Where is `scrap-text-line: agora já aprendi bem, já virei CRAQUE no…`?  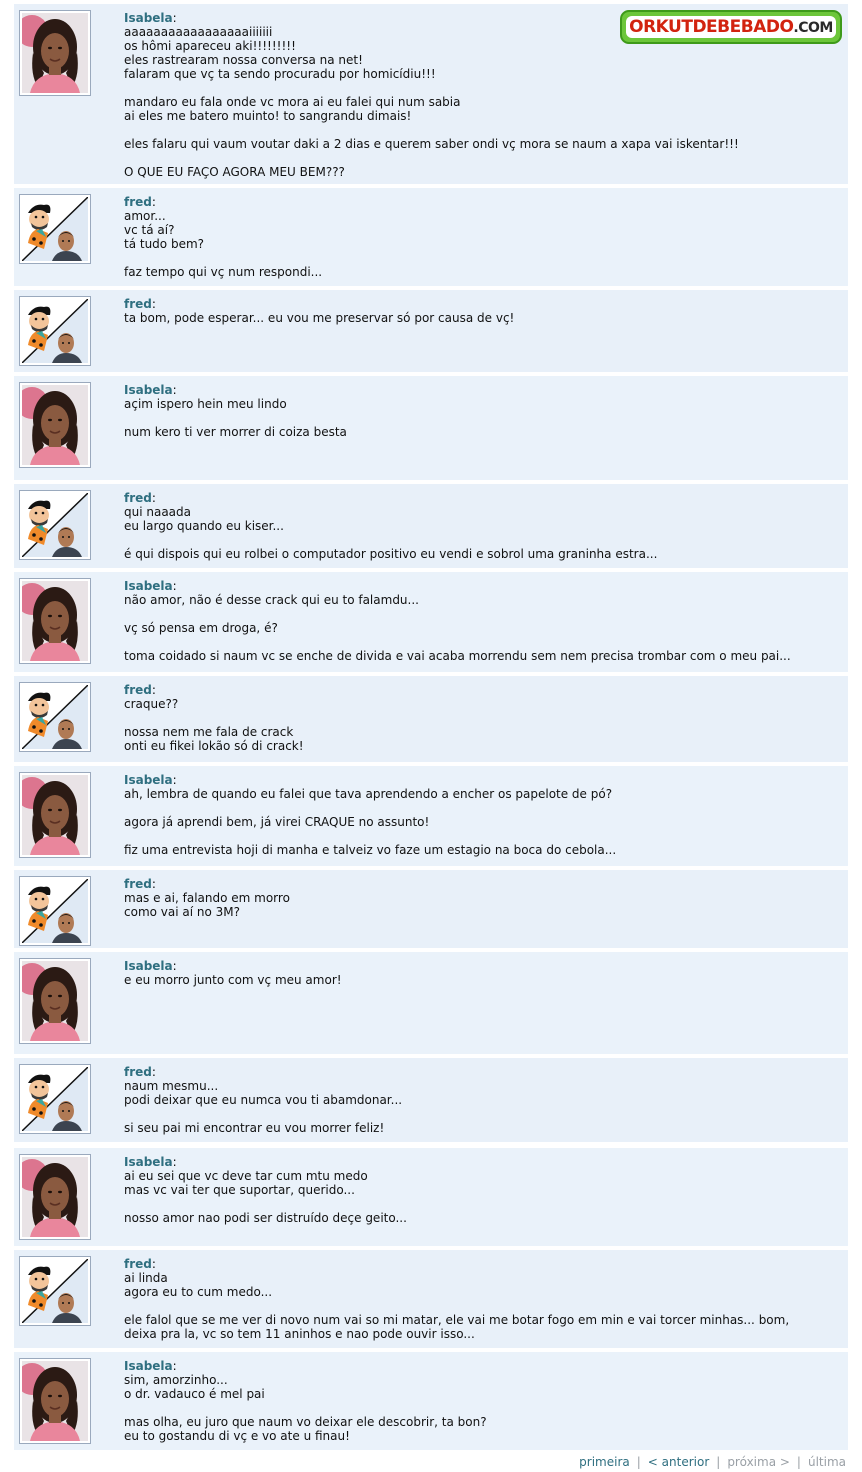
scrap-text-line: agora já aprendi bem, já virei CRAQUE no… is located at coordinates (277, 822).